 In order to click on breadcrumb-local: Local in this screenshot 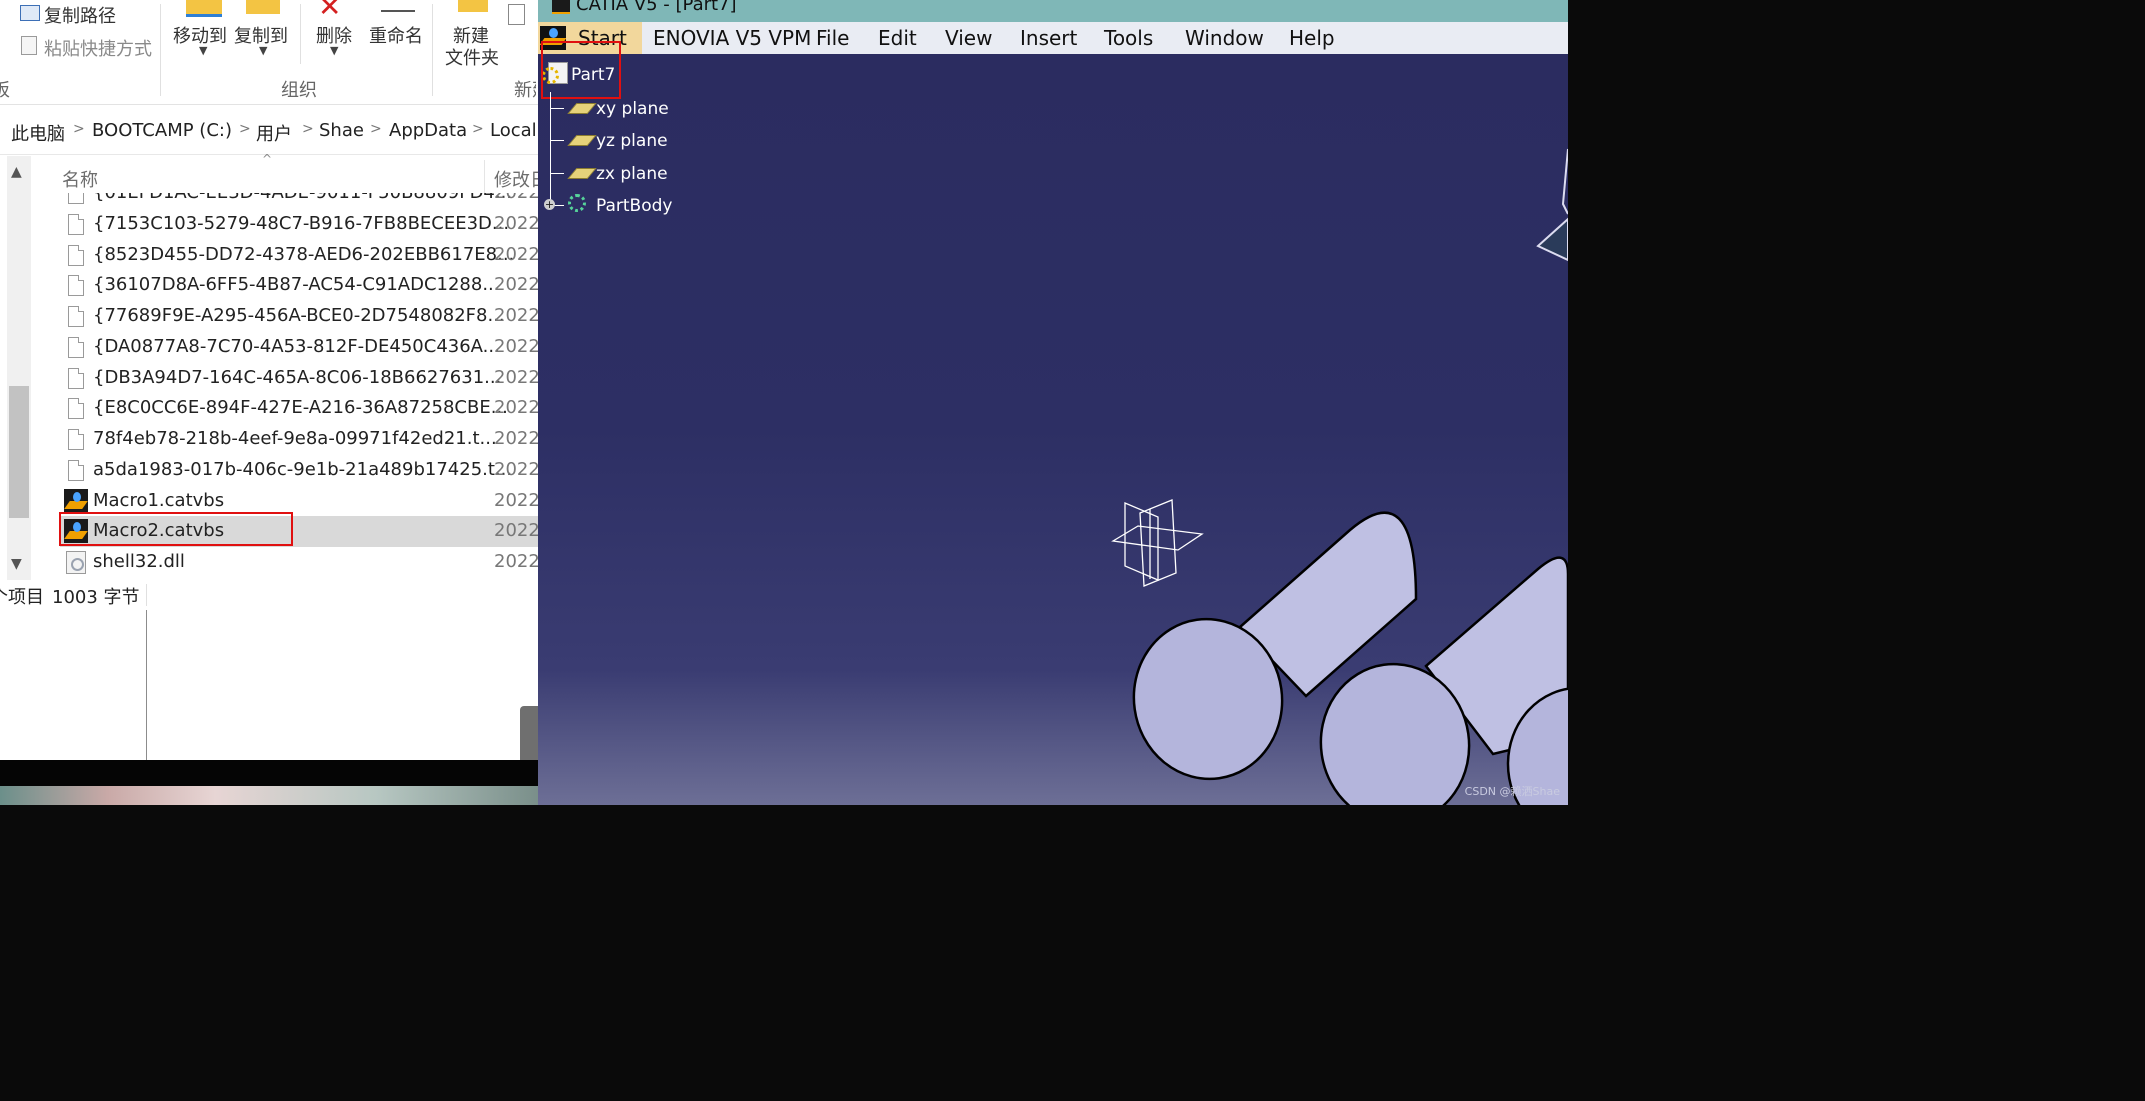, I will do `click(513, 130)`.